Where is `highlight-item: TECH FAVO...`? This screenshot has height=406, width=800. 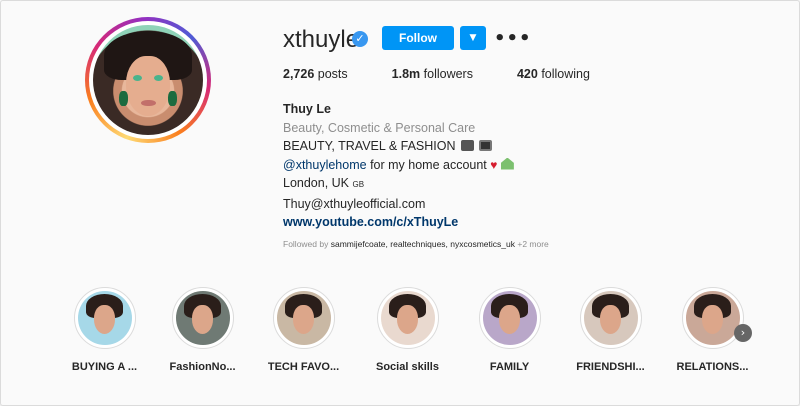 highlight-item: TECH FAVO... is located at coordinates (303, 330).